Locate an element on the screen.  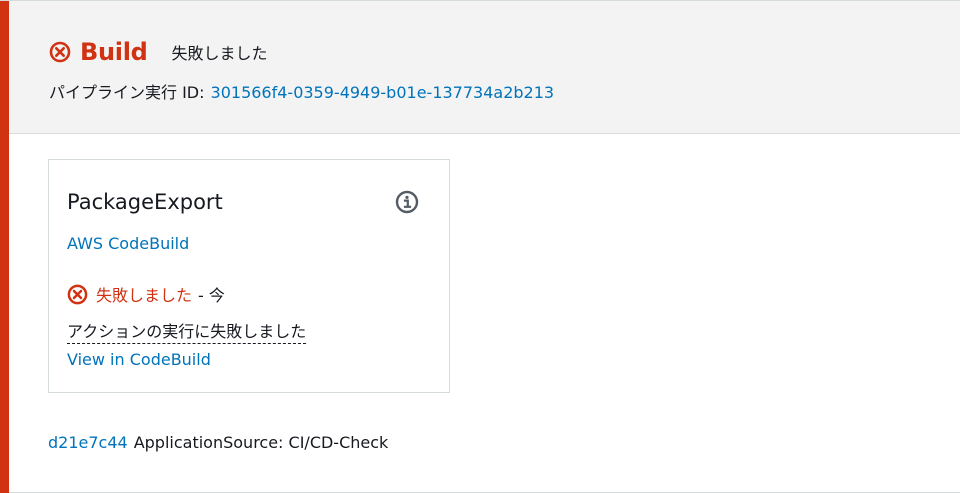
source-revision-text: ApplicationSource: CI/CD-Check is located at coordinates (261, 442).